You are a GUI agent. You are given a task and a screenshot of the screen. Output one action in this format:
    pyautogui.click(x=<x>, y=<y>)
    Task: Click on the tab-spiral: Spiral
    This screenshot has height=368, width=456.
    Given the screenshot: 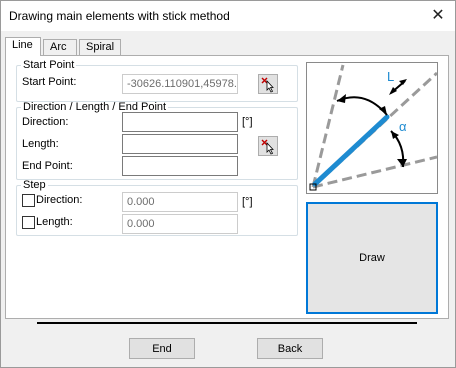 What is the action you would take?
    pyautogui.click(x=100, y=47)
    